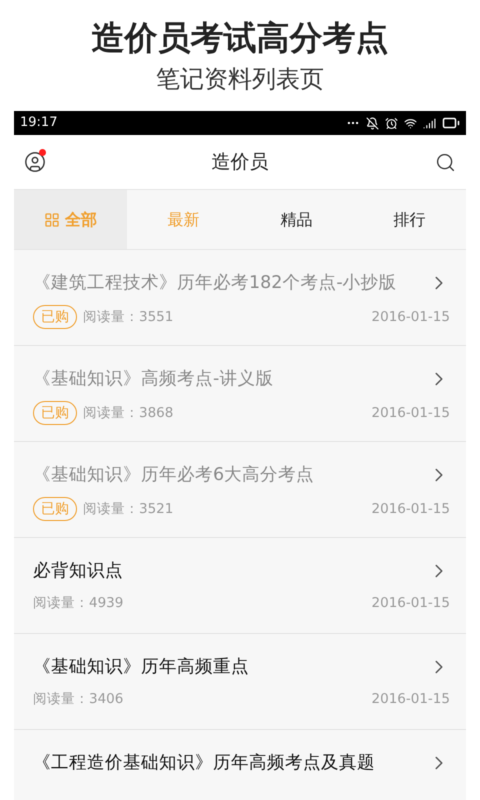 This screenshot has width=480, height=800. I want to click on read-count: 阅读量：4939, so click(78, 603).